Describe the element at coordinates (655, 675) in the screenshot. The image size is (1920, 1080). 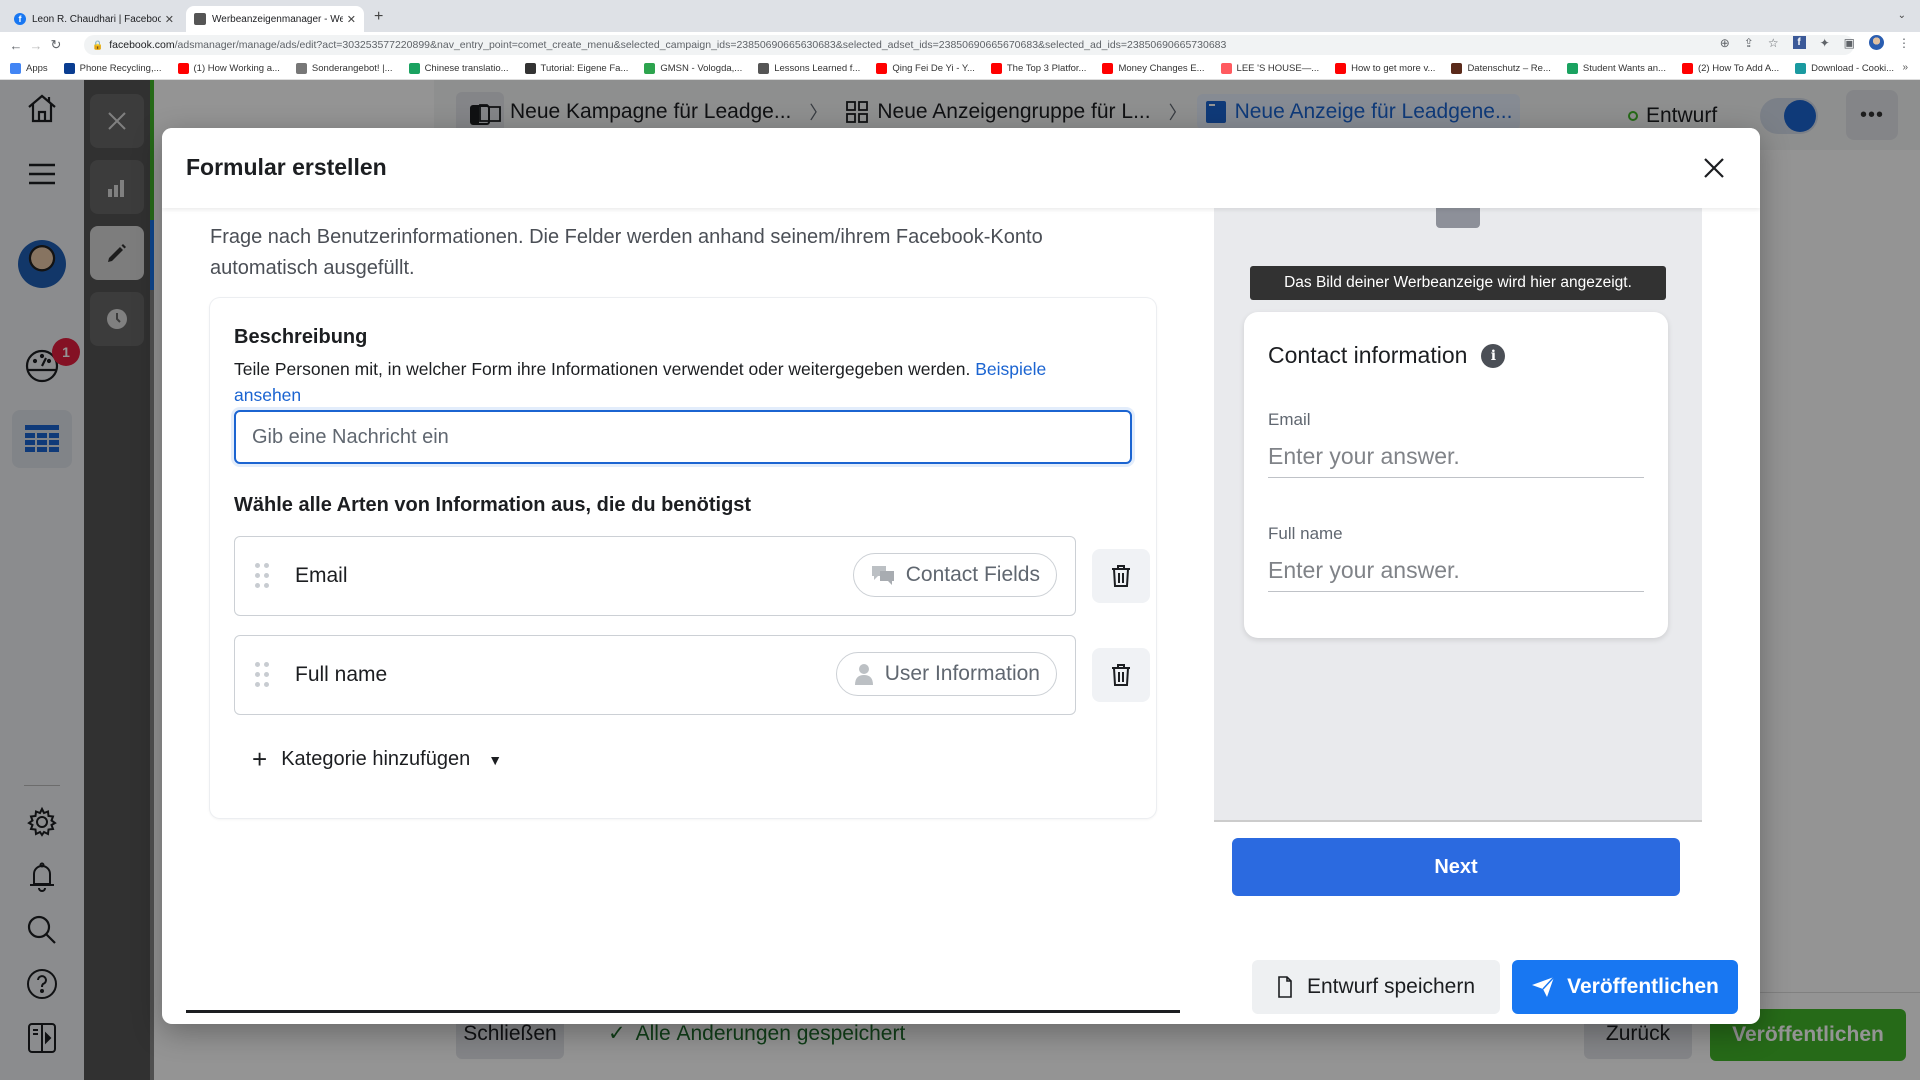
I see `question-row: Full name User Information` at that location.